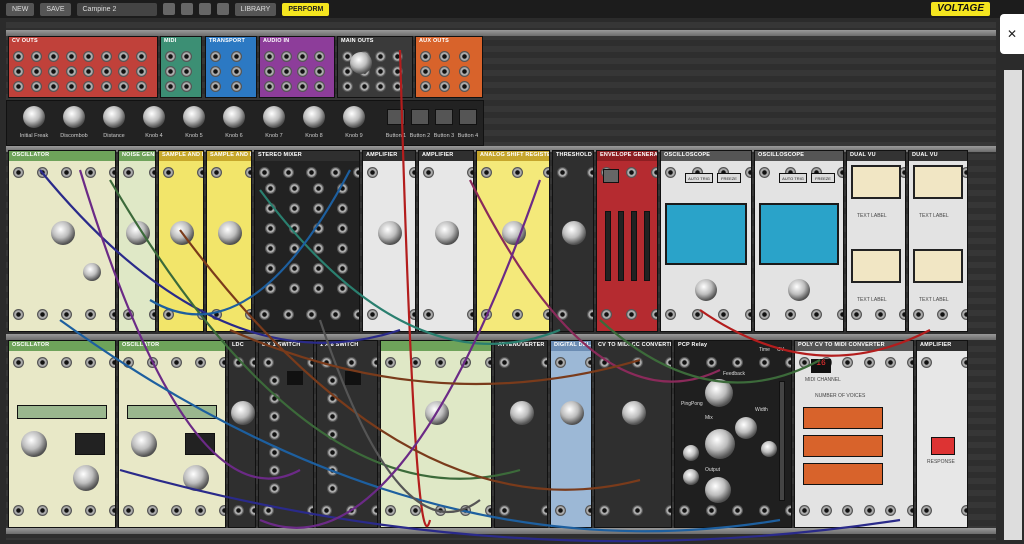 The width and height of the screenshot is (1024, 544). Describe the element at coordinates (222, 9) in the screenshot. I see `settings-icon` at that location.